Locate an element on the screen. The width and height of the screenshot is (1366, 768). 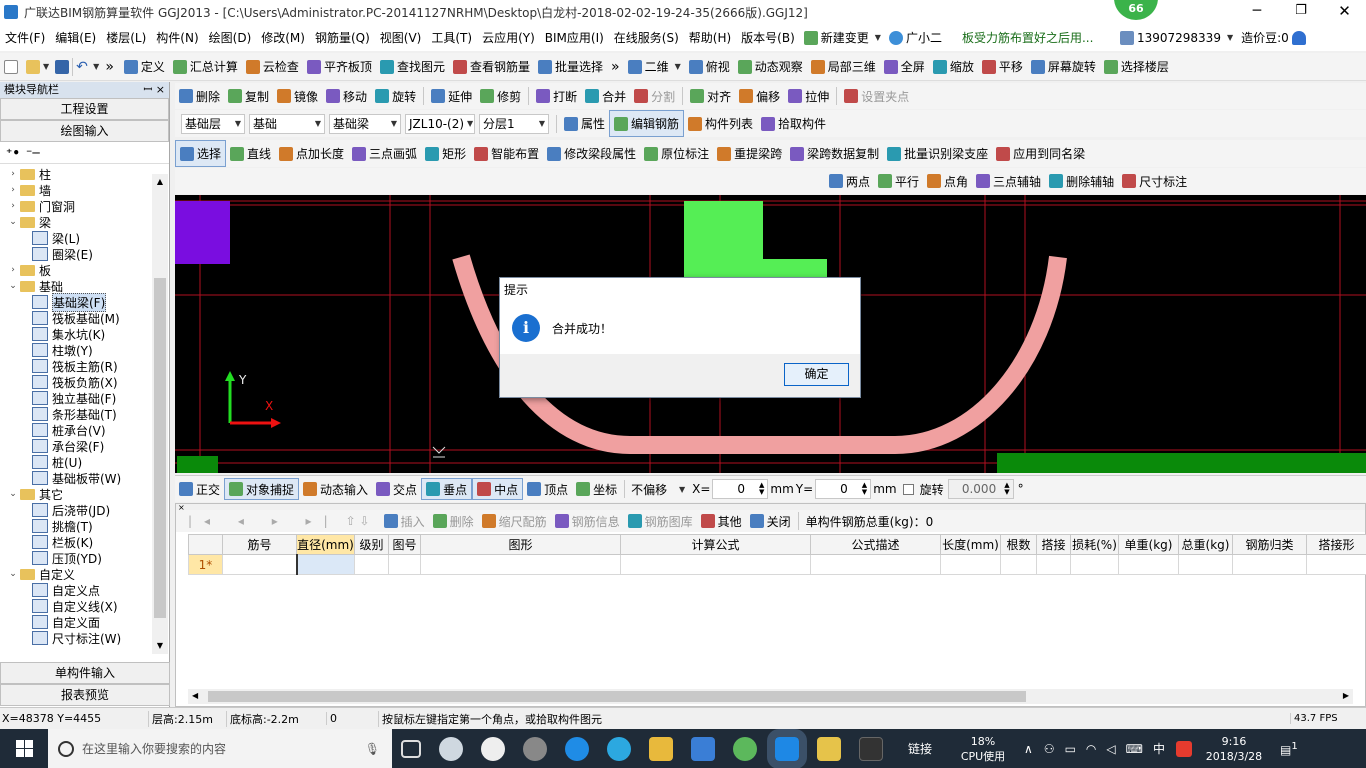
menu-item-7: 视图(V) is located at coordinates (401, 37).